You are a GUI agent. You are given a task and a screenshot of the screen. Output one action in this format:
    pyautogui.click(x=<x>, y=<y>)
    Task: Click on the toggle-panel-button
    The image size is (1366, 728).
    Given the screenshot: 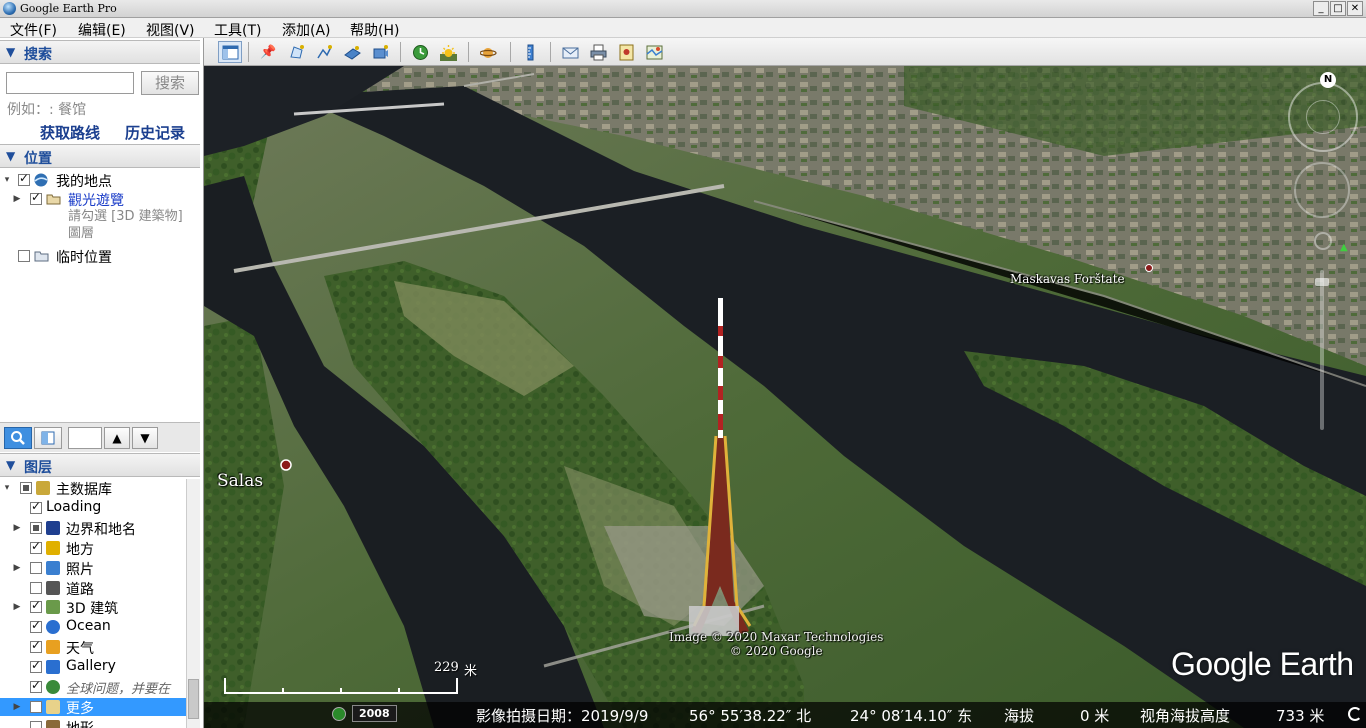 What is the action you would take?
    pyautogui.click(x=48, y=438)
    